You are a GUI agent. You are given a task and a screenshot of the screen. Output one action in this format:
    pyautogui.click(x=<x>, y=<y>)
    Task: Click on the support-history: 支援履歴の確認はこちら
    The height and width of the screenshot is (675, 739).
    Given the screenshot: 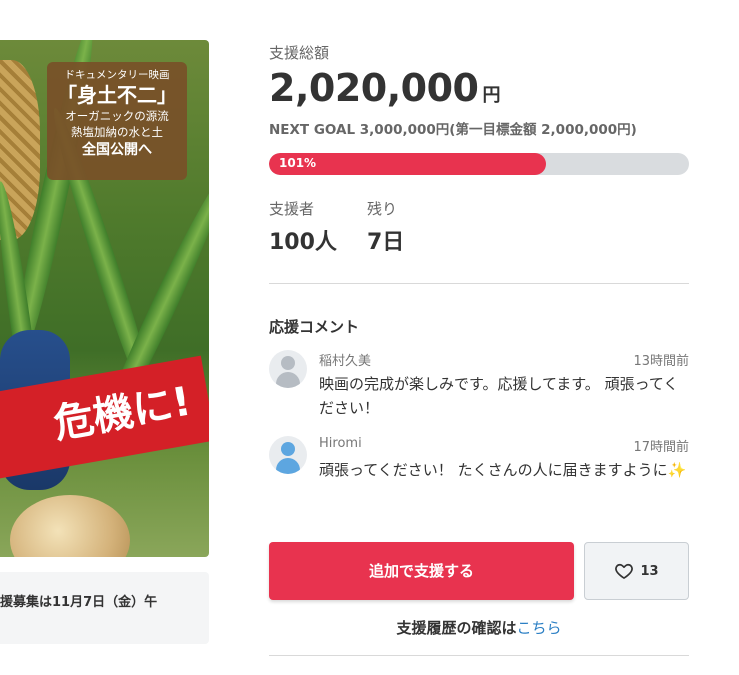 What is the action you would take?
    pyautogui.click(x=479, y=627)
    